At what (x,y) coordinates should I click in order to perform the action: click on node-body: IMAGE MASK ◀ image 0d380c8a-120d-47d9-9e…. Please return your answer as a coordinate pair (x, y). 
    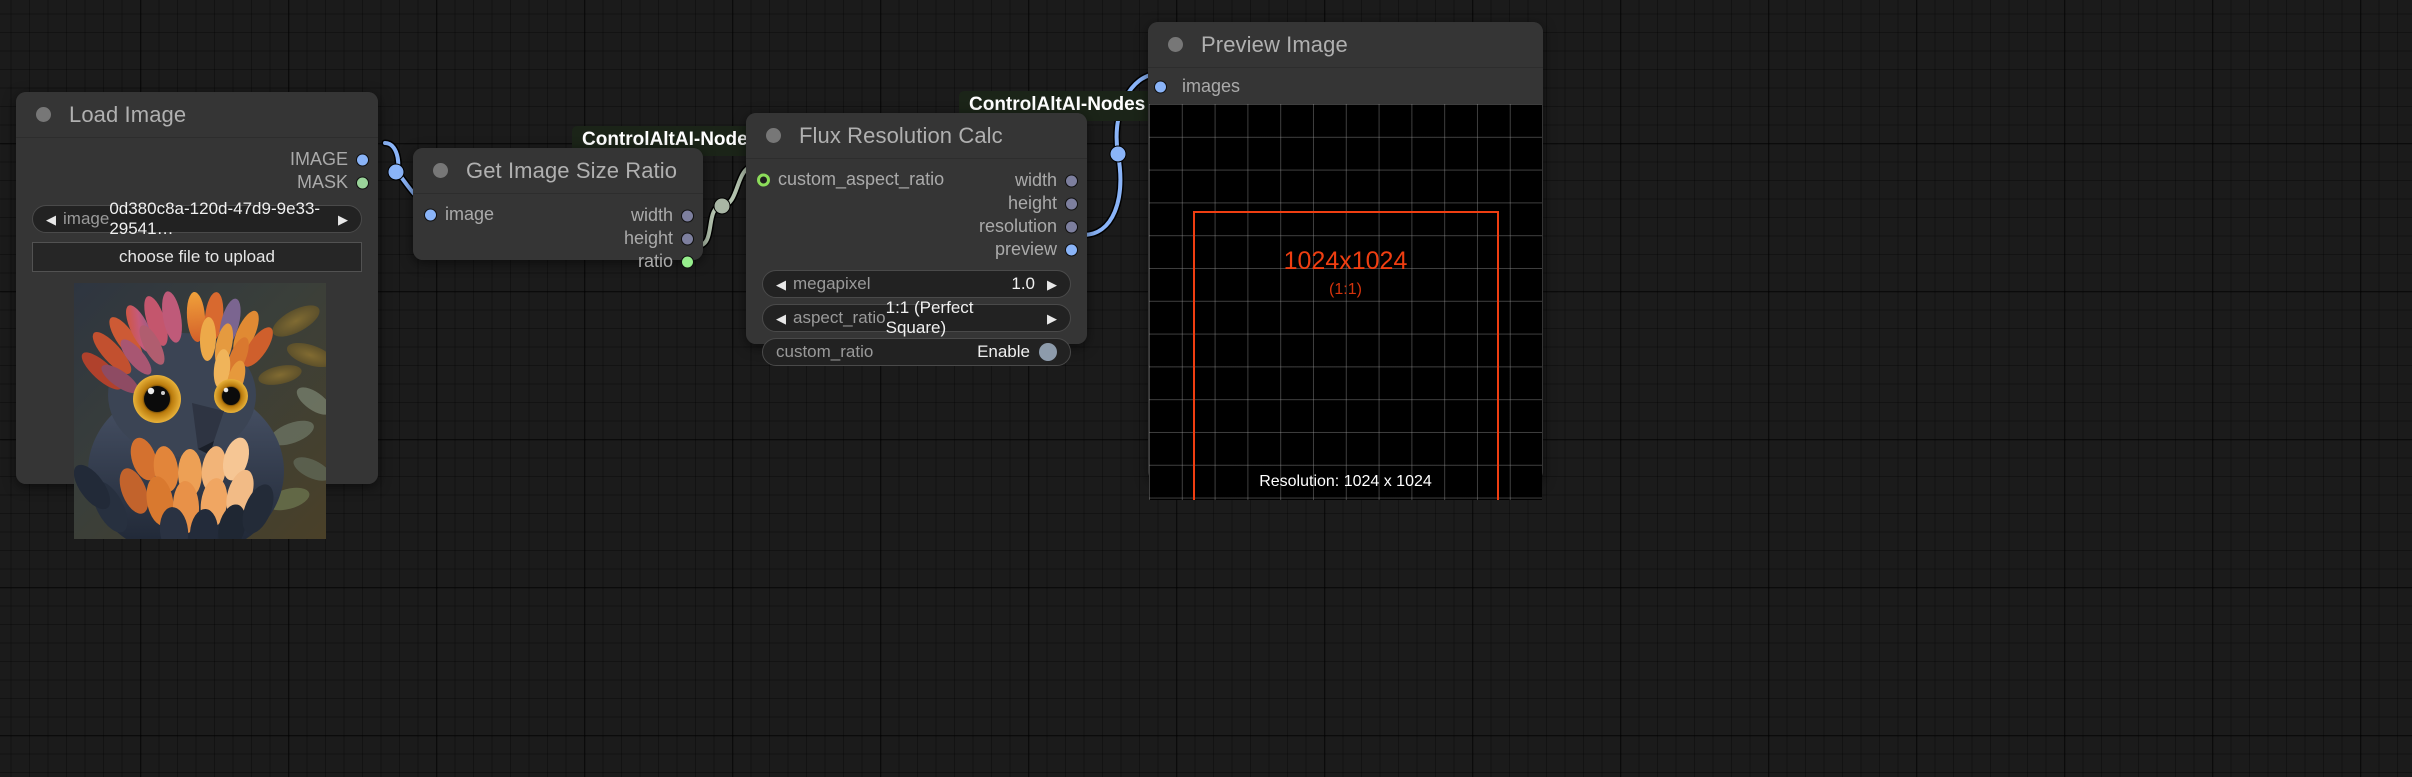
    Looking at the image, I should click on (197, 338).